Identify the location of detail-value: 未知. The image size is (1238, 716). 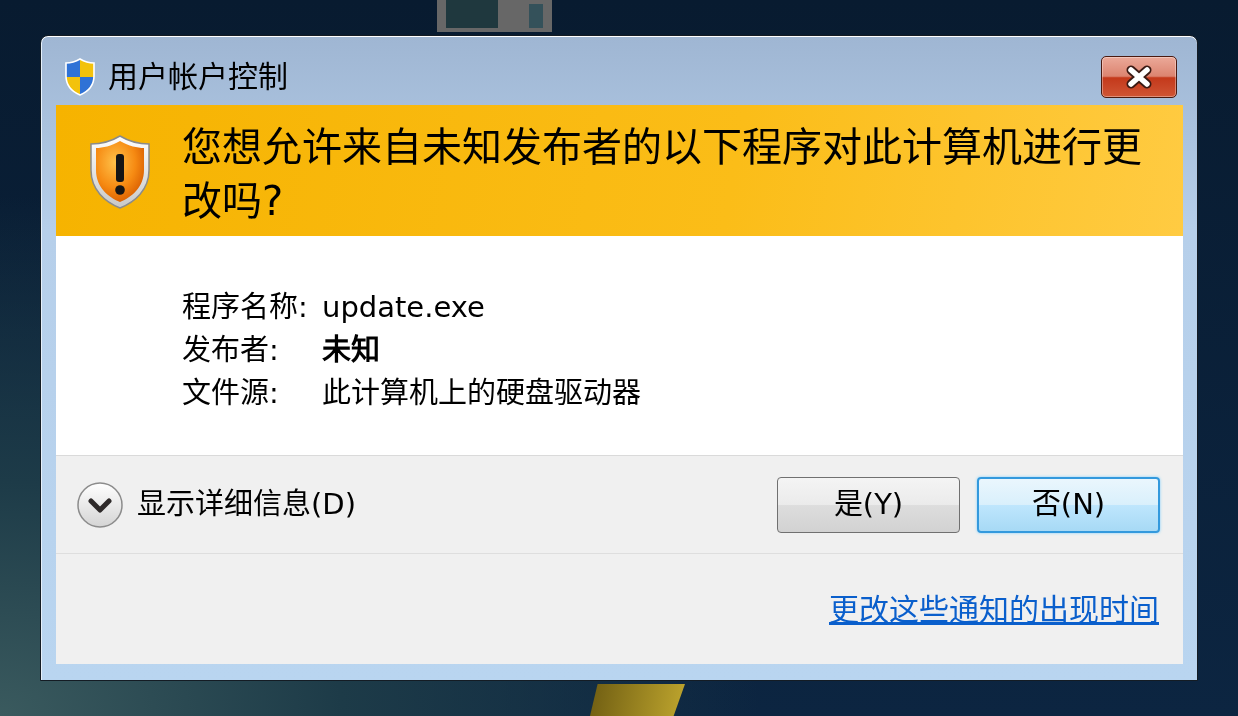
(351, 350).